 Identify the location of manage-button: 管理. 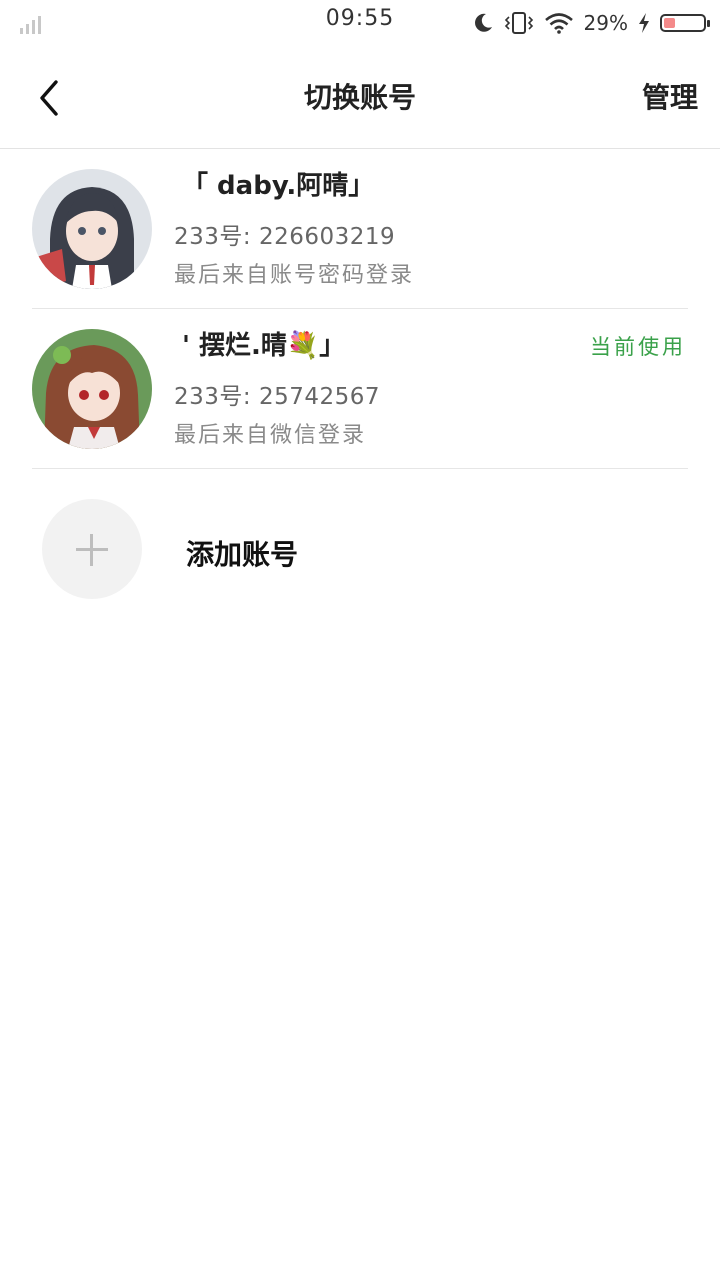
(670, 96).